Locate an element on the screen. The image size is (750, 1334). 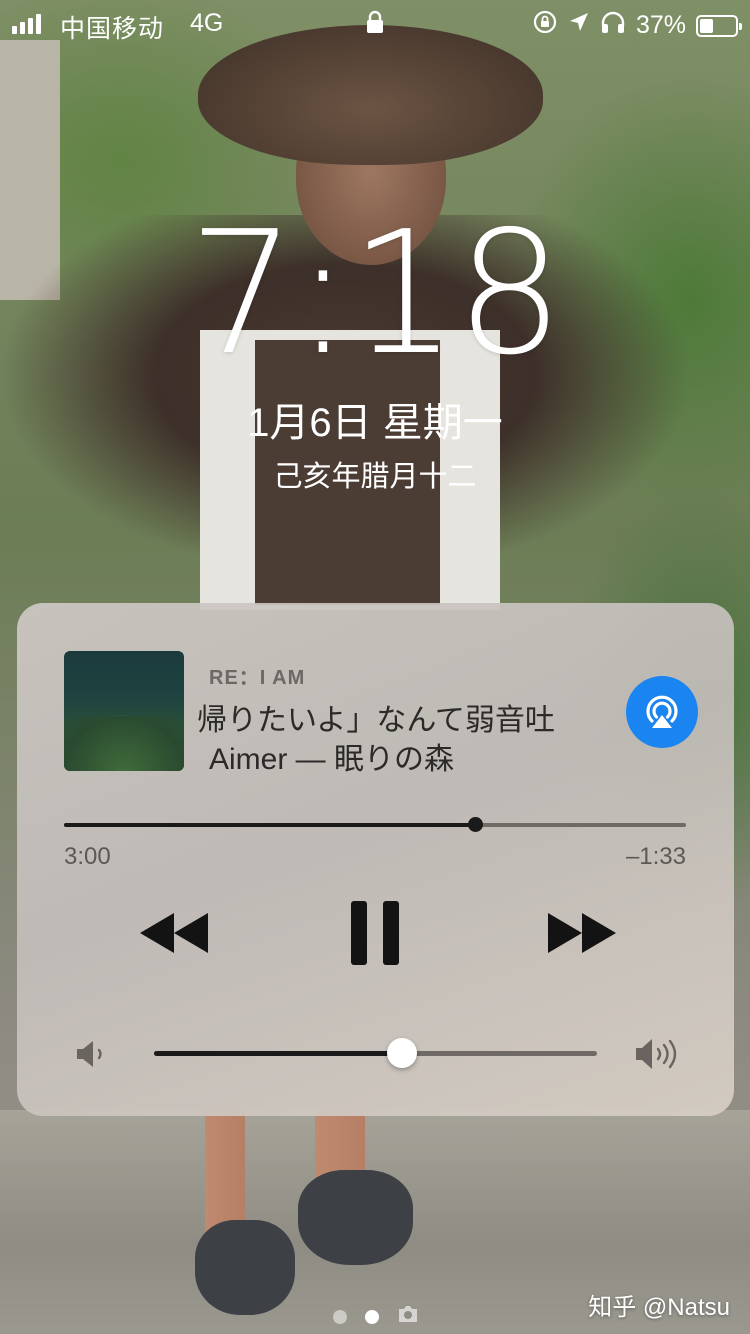
remaining-time: –1:33 is located at coordinates (655, 856).